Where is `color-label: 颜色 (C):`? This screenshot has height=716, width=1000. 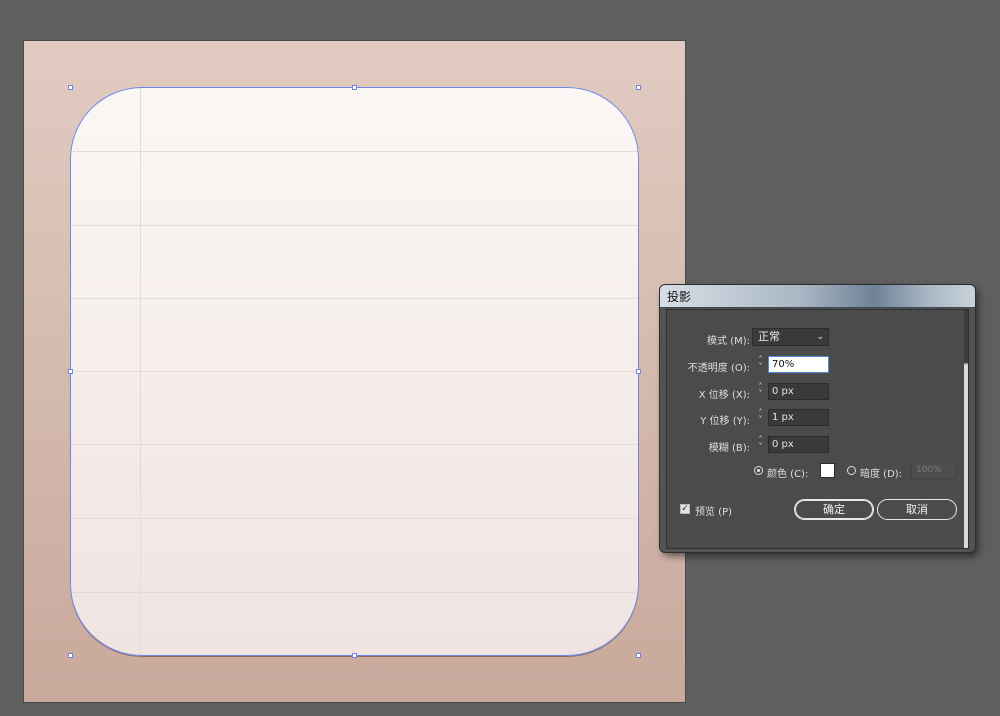
color-label: 颜色 (C): is located at coordinates (788, 474).